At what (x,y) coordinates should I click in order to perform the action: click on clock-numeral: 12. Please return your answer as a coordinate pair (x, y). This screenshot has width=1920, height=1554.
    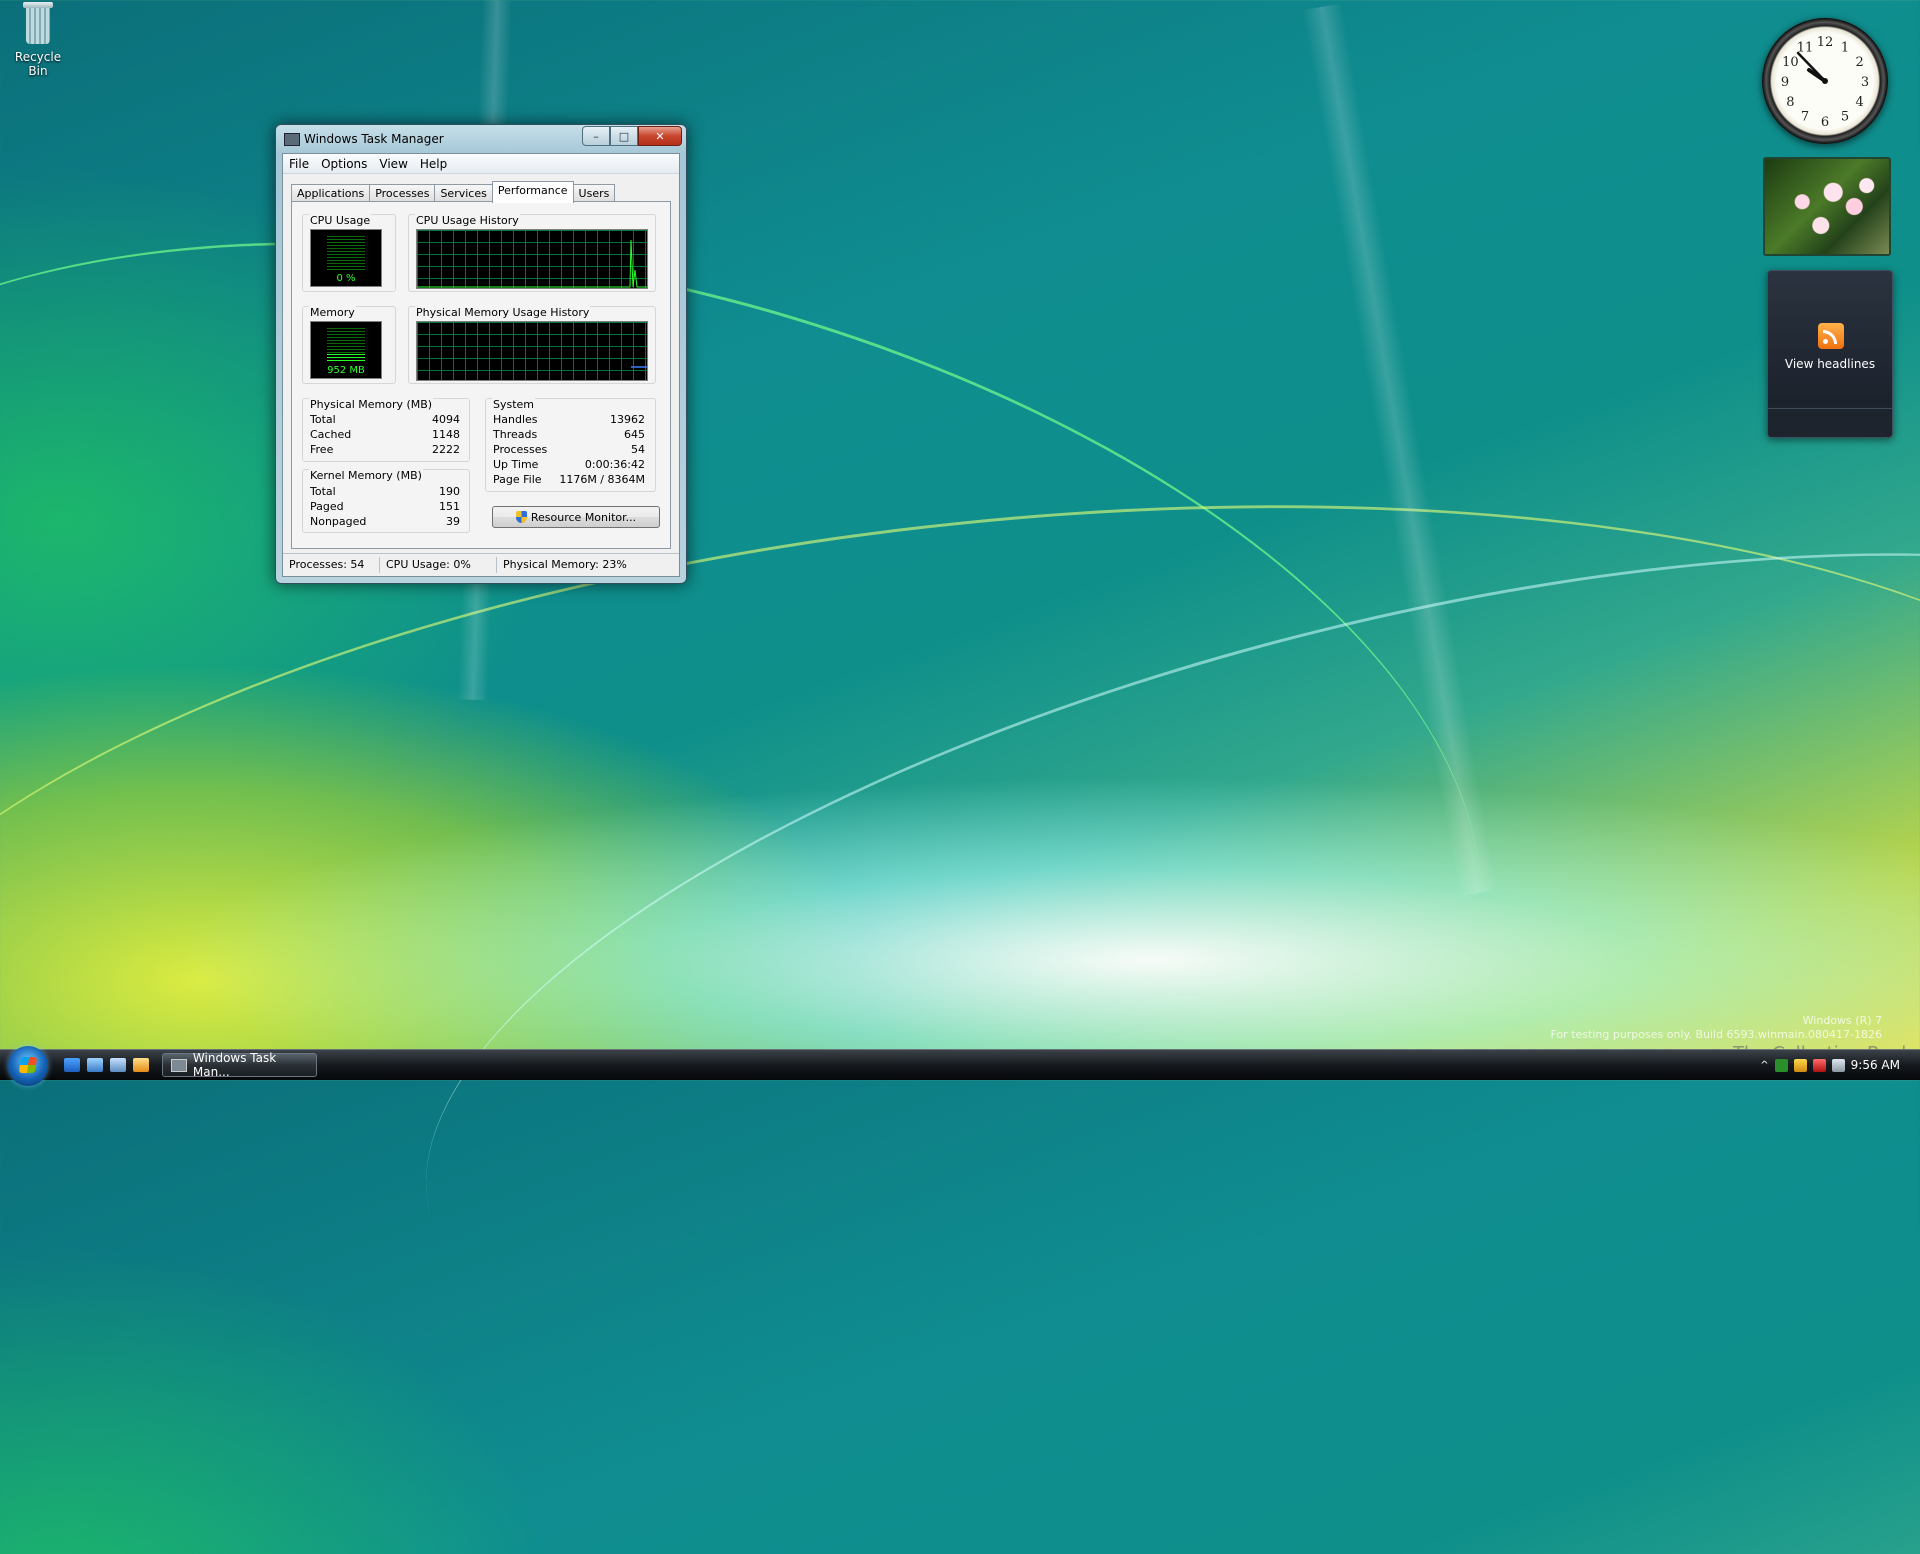
    Looking at the image, I should click on (1825, 42).